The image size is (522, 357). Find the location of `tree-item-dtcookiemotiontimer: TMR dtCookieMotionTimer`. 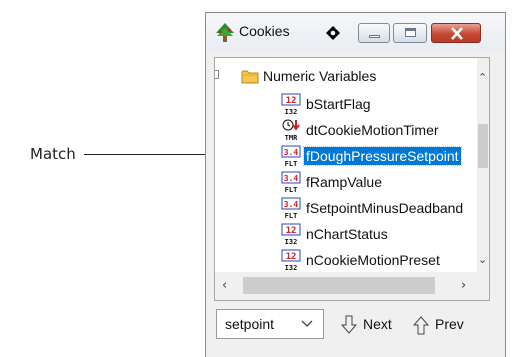

tree-item-dtcookiemotiontimer: TMR dtCookieMotionTimer is located at coordinates (346, 130).